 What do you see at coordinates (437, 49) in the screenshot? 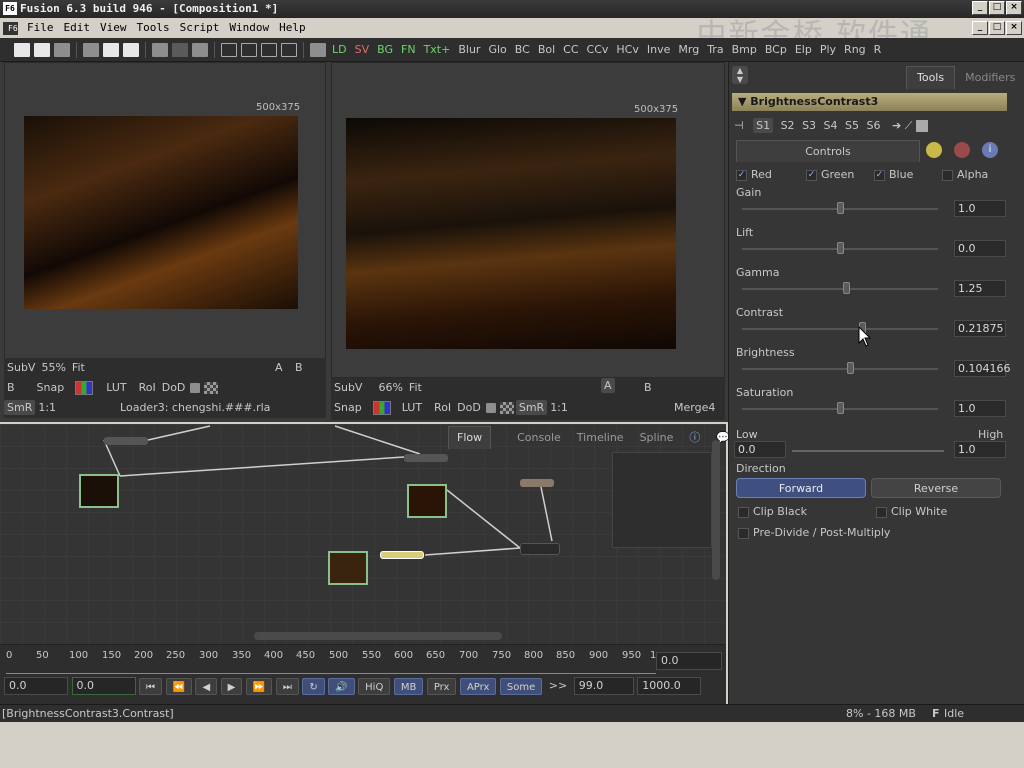
I see `tool-text-plus: Txt+` at bounding box center [437, 49].